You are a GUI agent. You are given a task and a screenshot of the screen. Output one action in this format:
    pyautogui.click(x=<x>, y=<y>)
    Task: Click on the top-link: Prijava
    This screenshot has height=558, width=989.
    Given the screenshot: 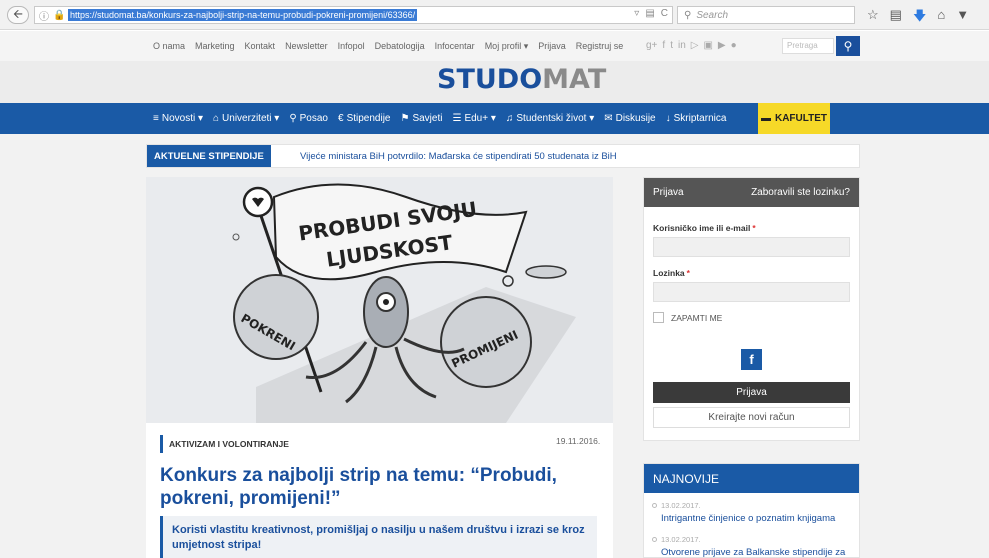 What is the action you would take?
    pyautogui.click(x=552, y=46)
    